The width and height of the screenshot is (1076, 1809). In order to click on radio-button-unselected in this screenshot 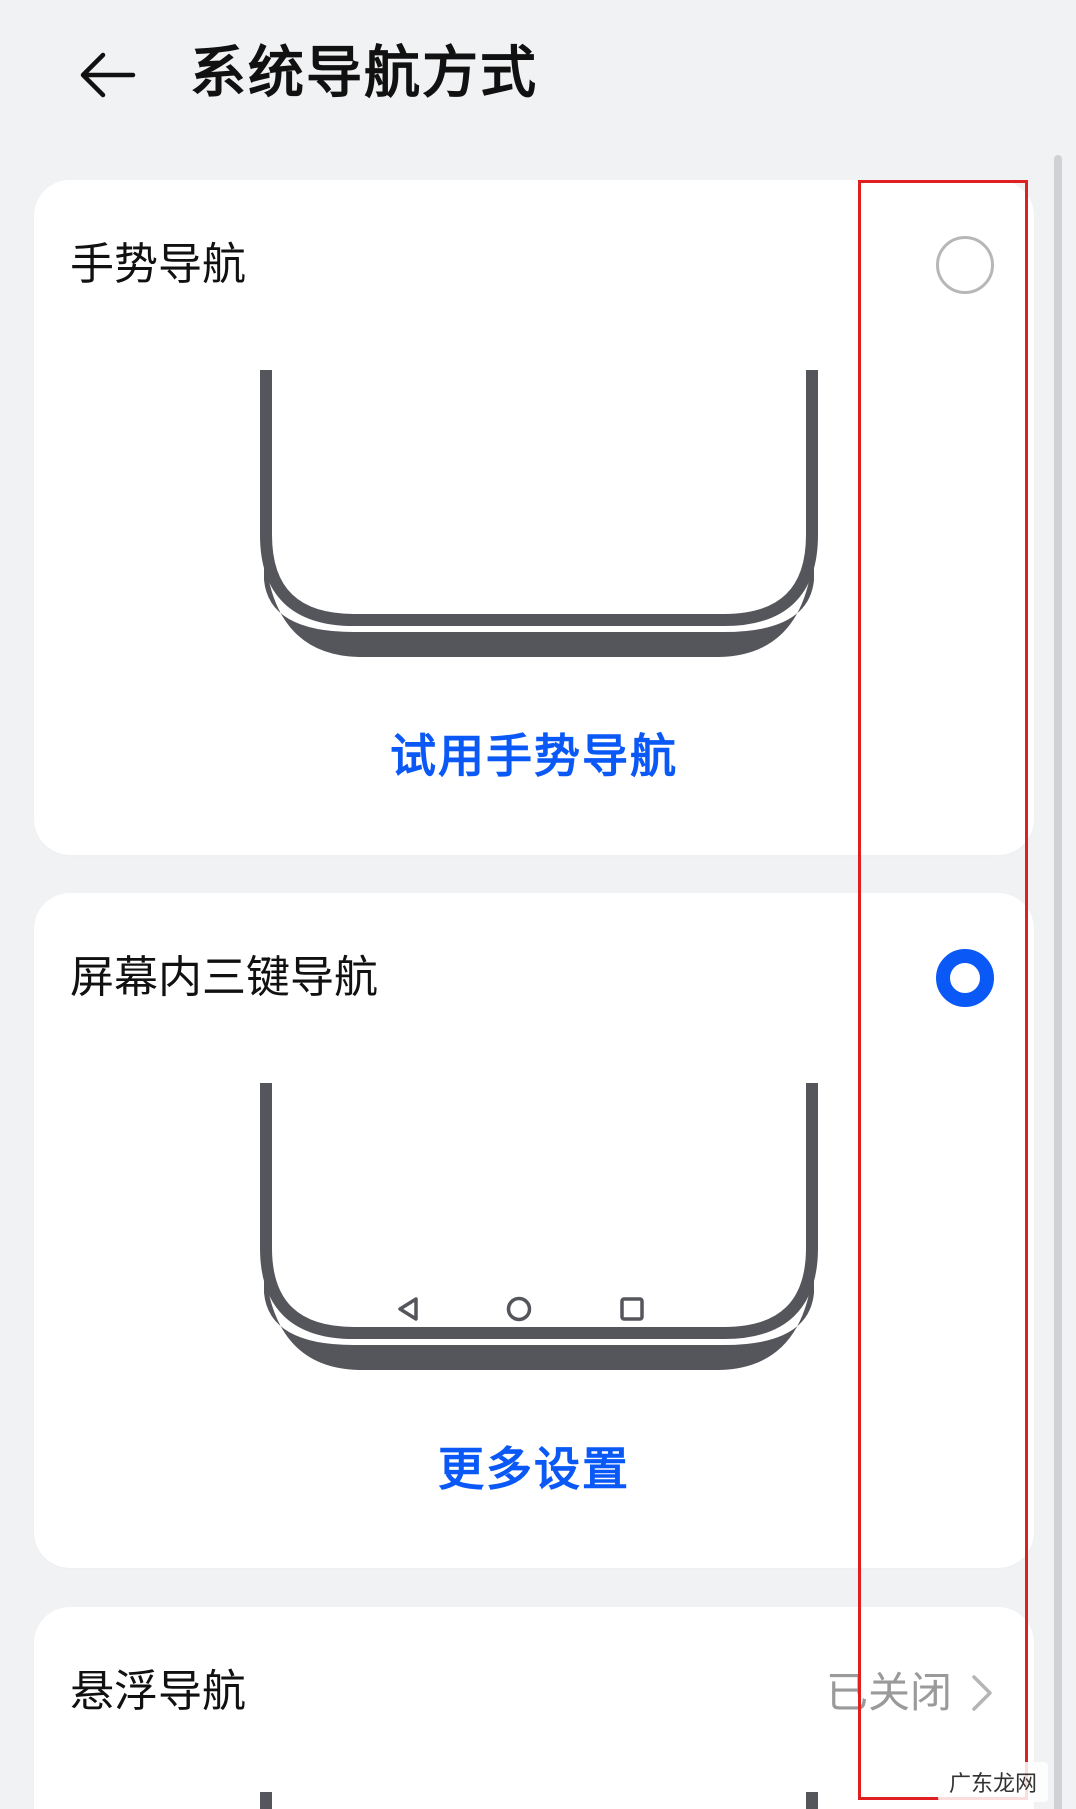, I will do `click(965, 265)`.